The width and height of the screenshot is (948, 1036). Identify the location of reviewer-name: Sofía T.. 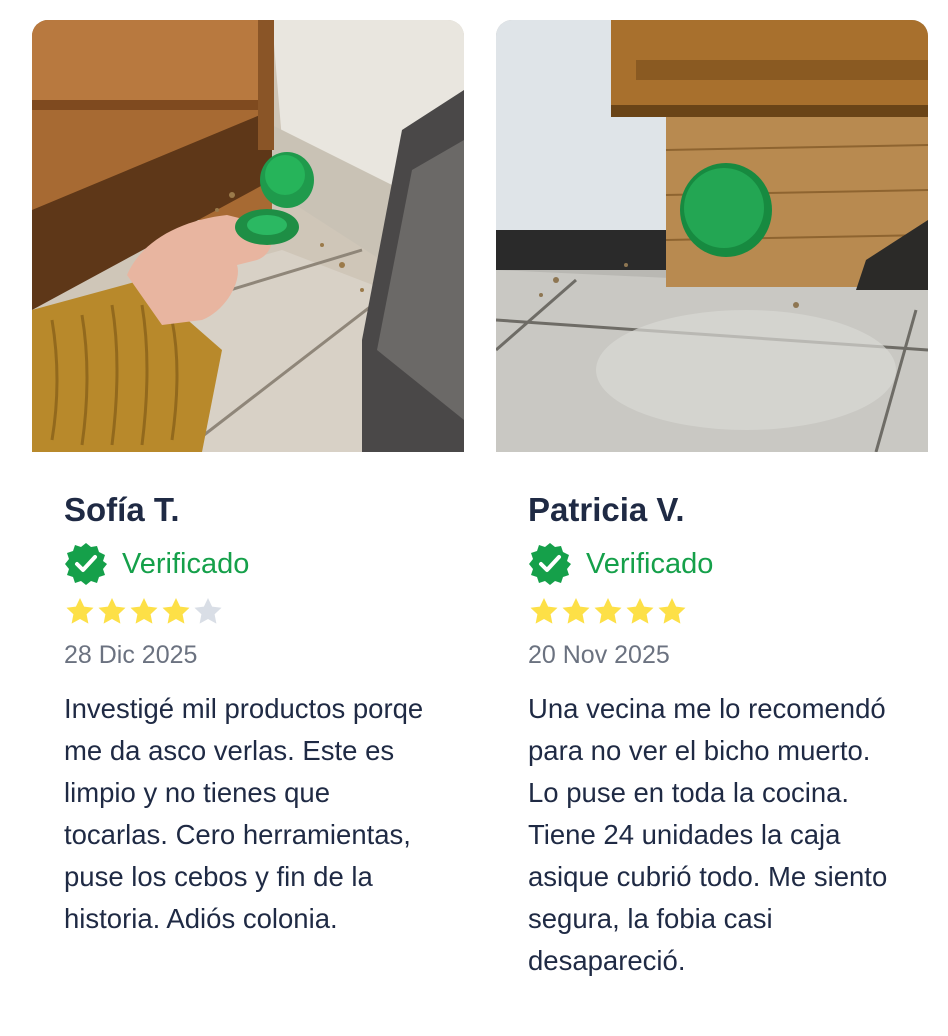
(122, 509).